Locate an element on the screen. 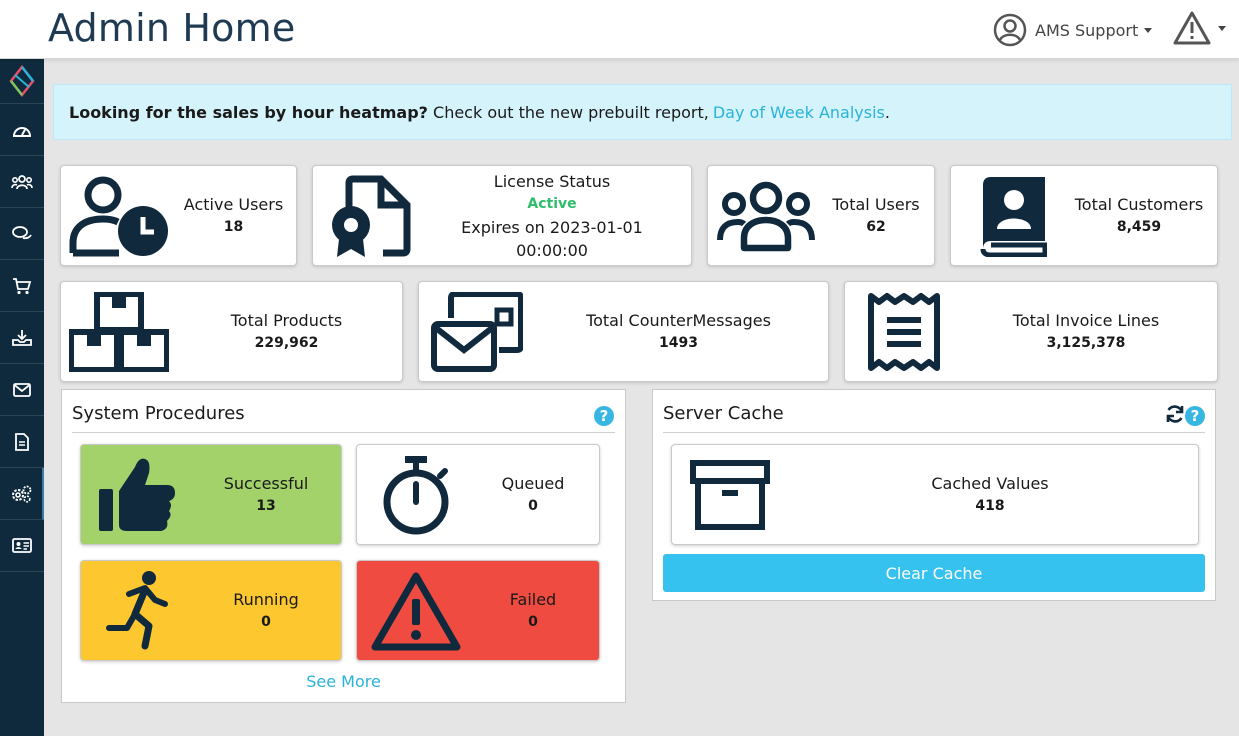  queued-value: 0 is located at coordinates (533, 505).